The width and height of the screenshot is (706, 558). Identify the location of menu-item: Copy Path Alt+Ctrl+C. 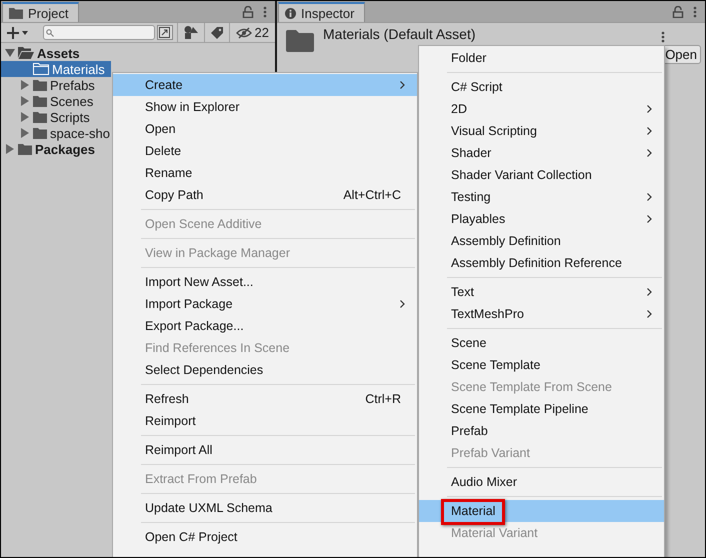
(265, 195).